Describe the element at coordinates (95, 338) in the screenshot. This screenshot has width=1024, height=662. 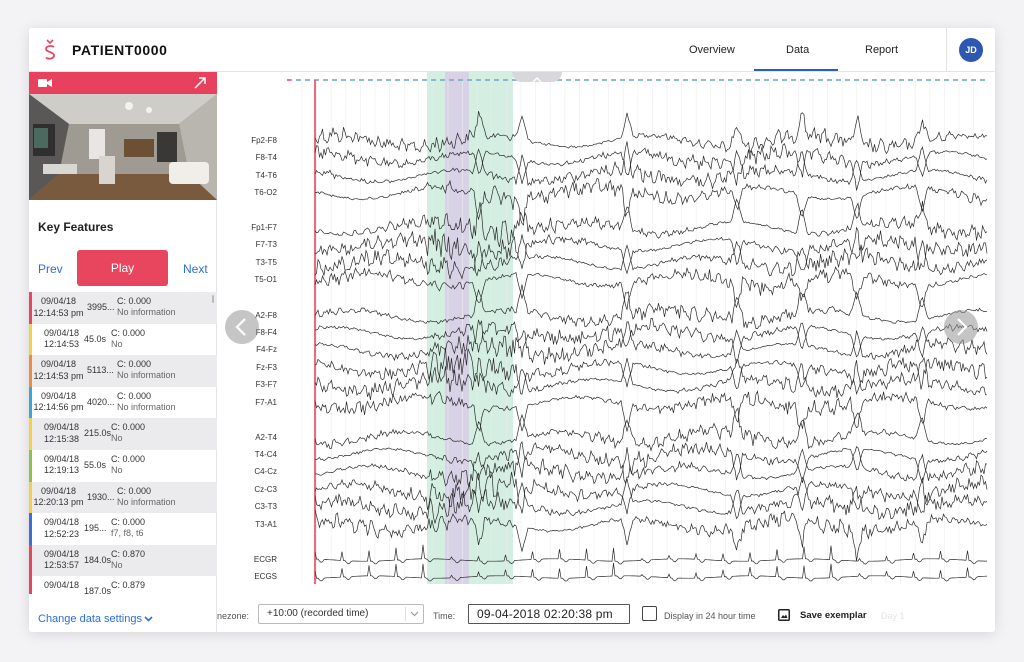
I see `event-duration: 45.0s` at that location.